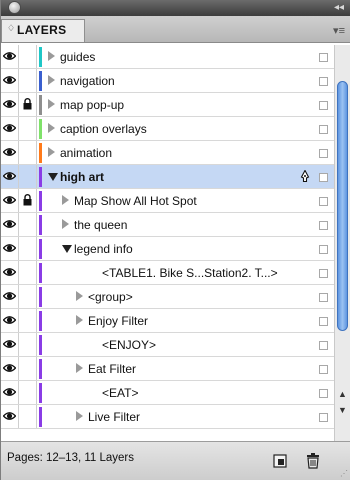 Image resolution: width=351 pixels, height=480 pixels. What do you see at coordinates (190, 273) in the screenshot?
I see `layer-name: <TABLE1. Bike S...Station2. T...>` at bounding box center [190, 273].